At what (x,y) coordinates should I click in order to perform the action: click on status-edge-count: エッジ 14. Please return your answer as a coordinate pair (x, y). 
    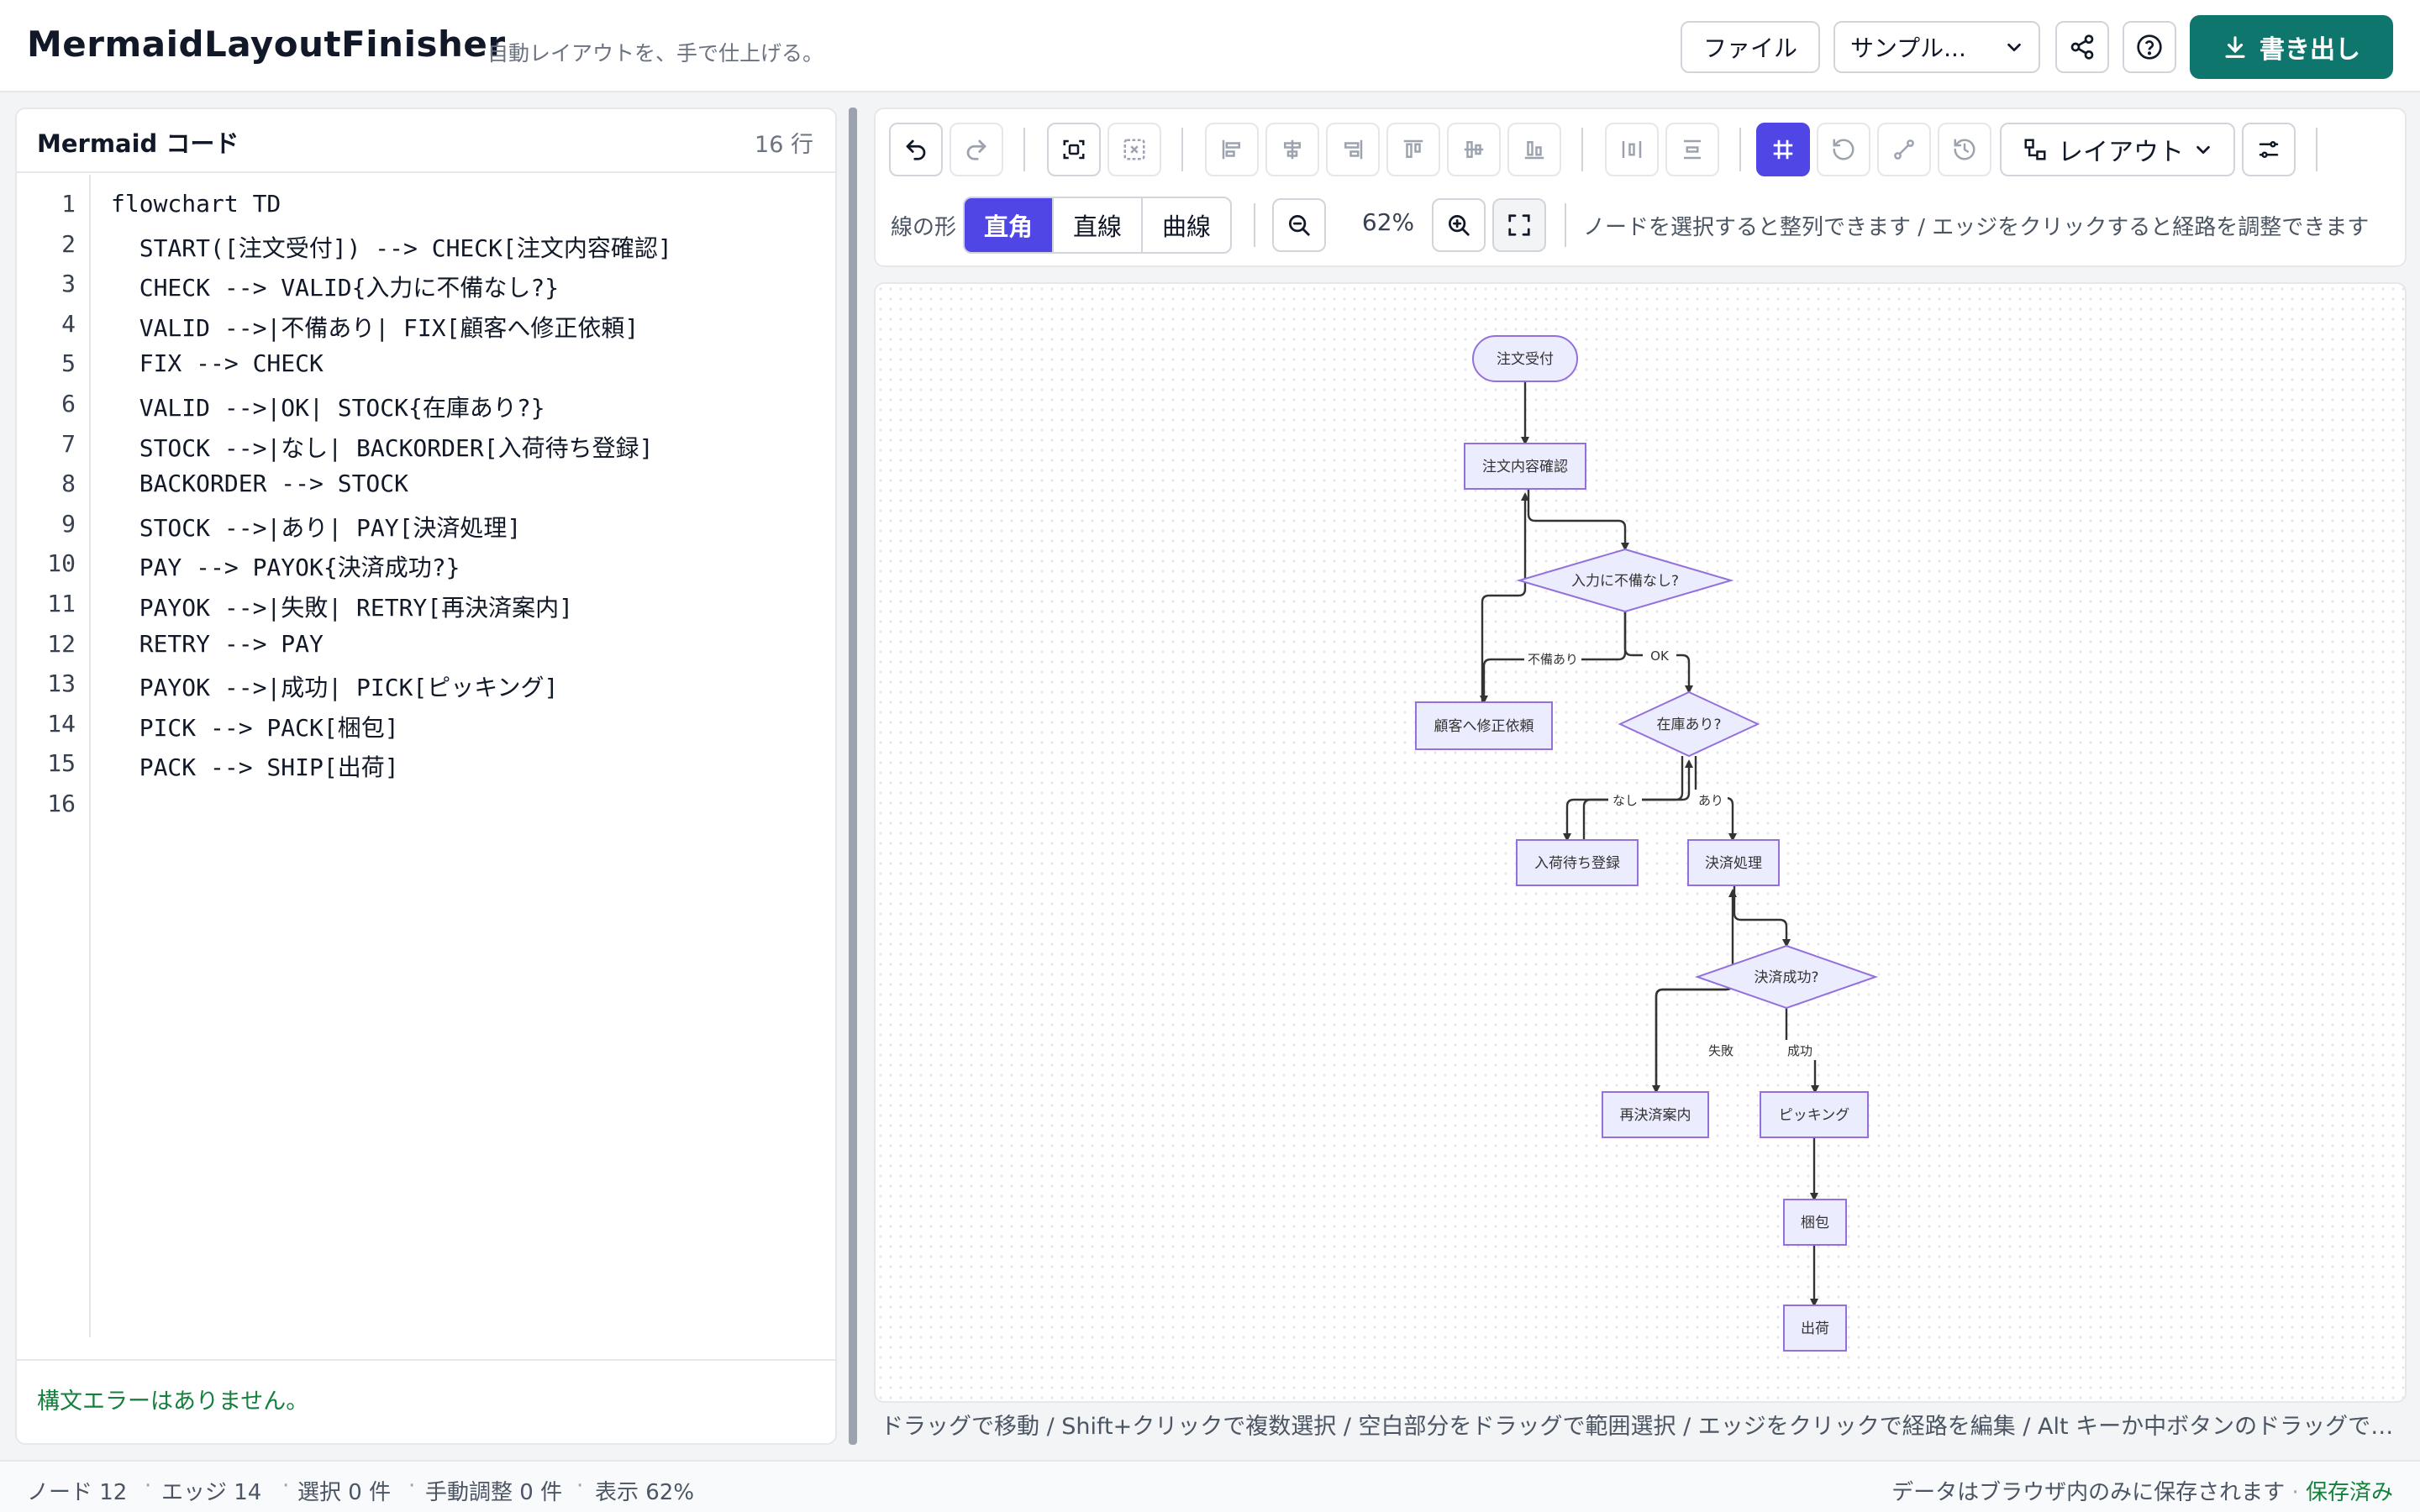
    Looking at the image, I should click on (211, 1492).